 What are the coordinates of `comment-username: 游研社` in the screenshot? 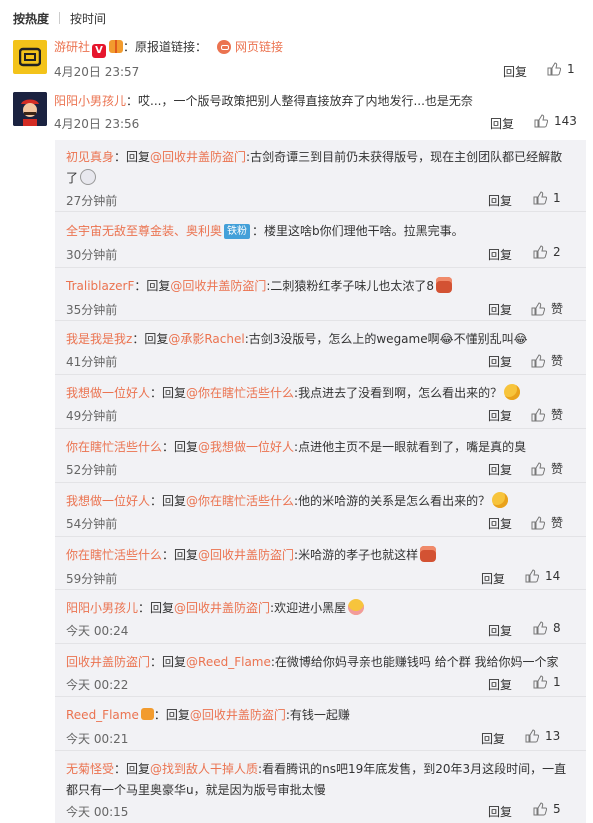 It's located at (72, 47).